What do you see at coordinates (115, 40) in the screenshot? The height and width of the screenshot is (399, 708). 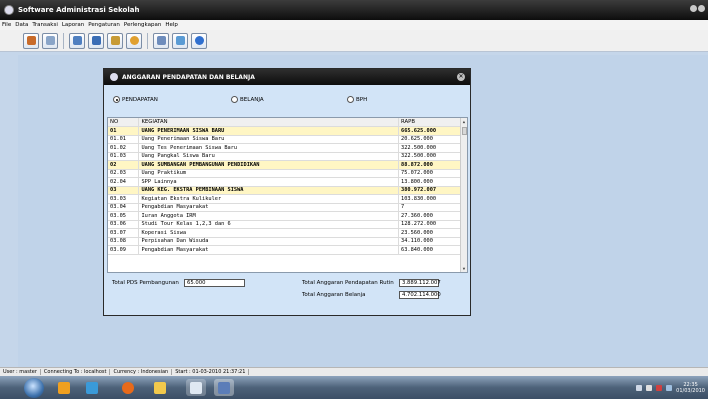 I see `coins-icon` at bounding box center [115, 40].